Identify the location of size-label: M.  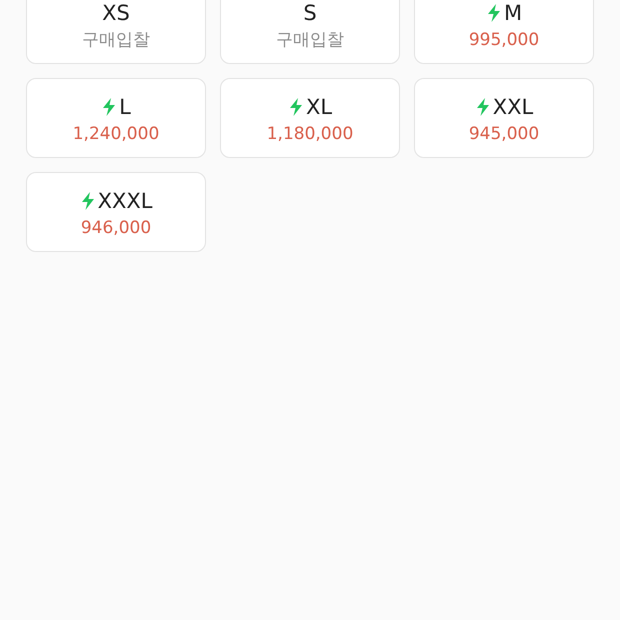
(513, 13).